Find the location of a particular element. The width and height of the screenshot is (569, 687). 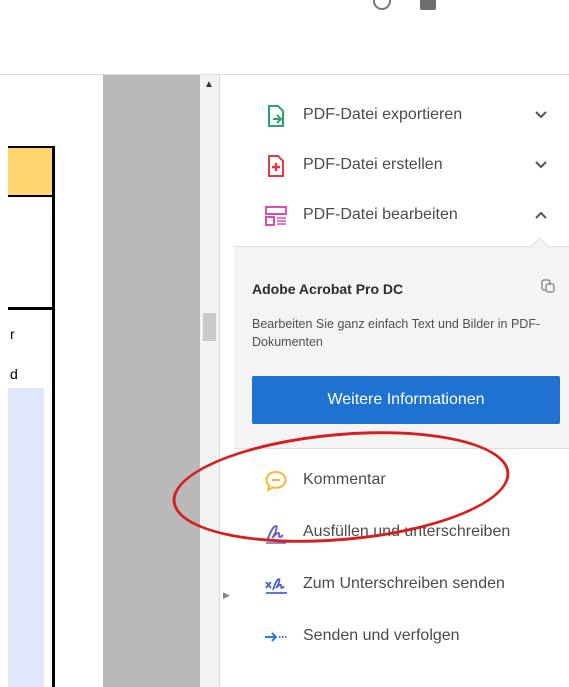

chevron-up-icon is located at coordinates (541, 215).